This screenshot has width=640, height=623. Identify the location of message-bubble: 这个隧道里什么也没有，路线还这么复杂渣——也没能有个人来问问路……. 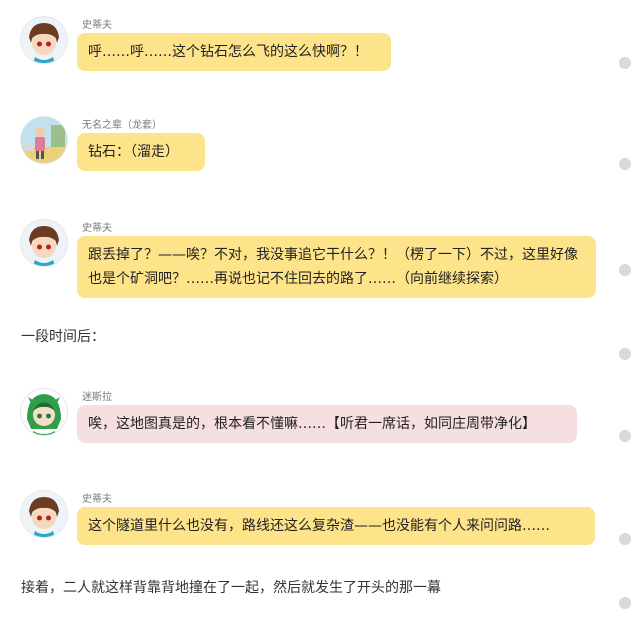
(336, 526).